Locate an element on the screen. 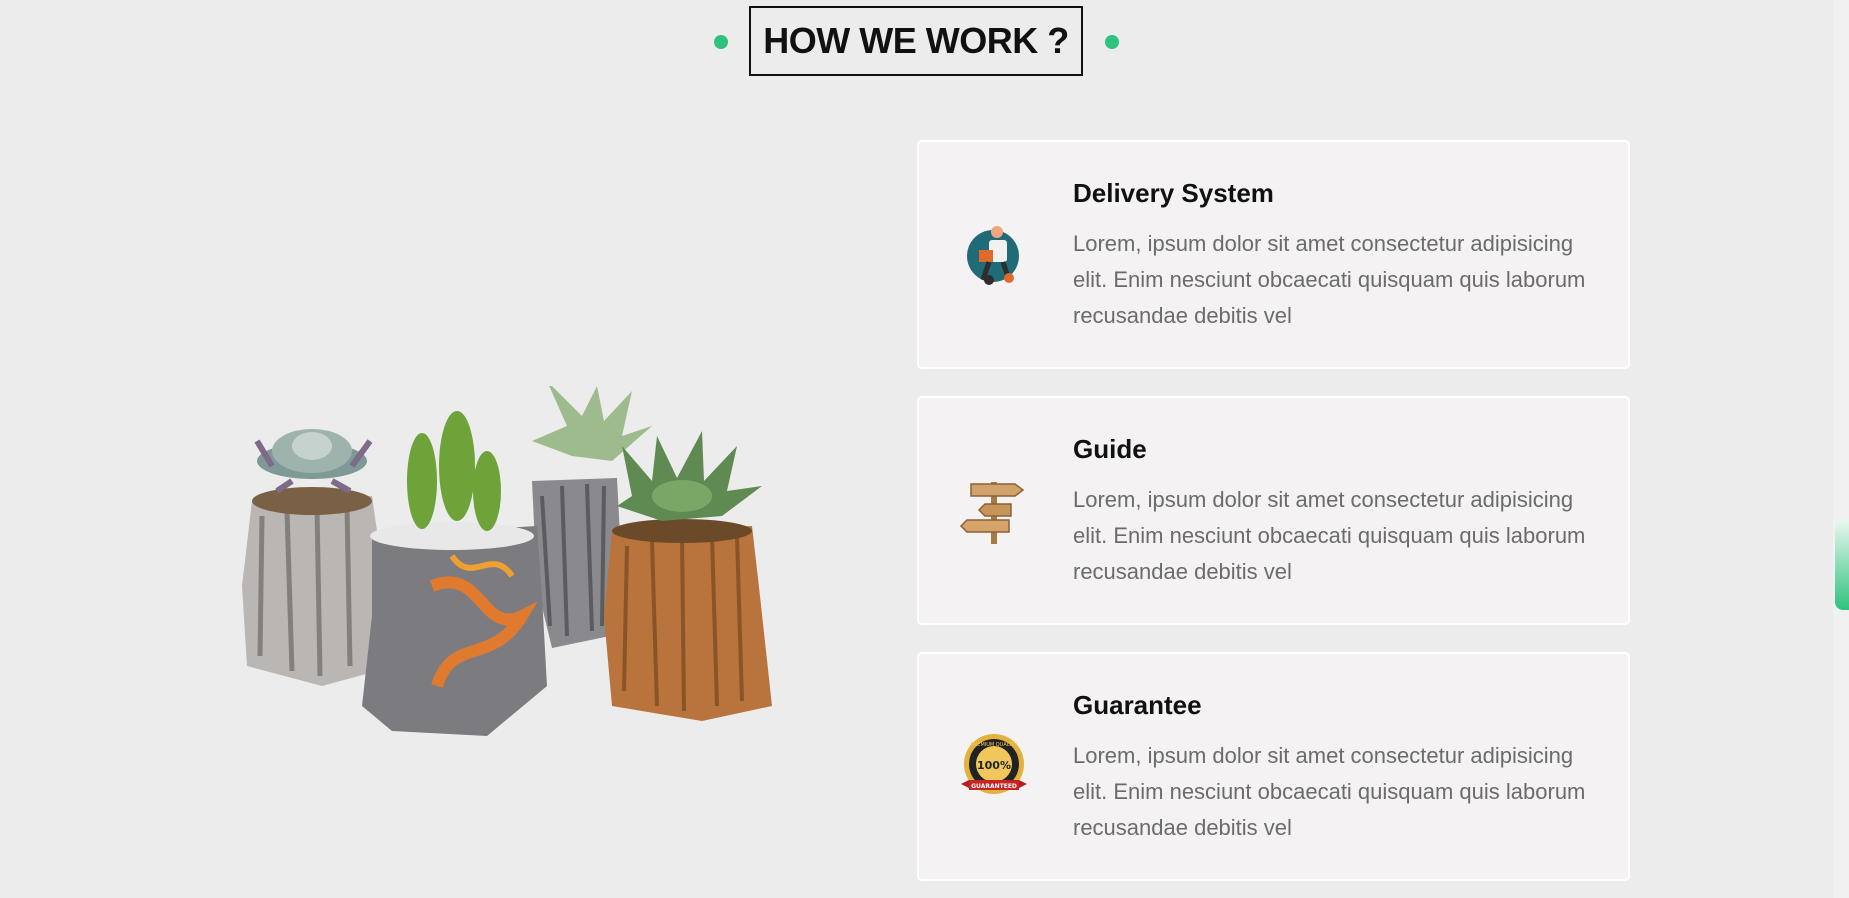 Image resolution: width=1849 pixels, height=898 pixels. succulent-pots-image is located at coordinates (507, 561).